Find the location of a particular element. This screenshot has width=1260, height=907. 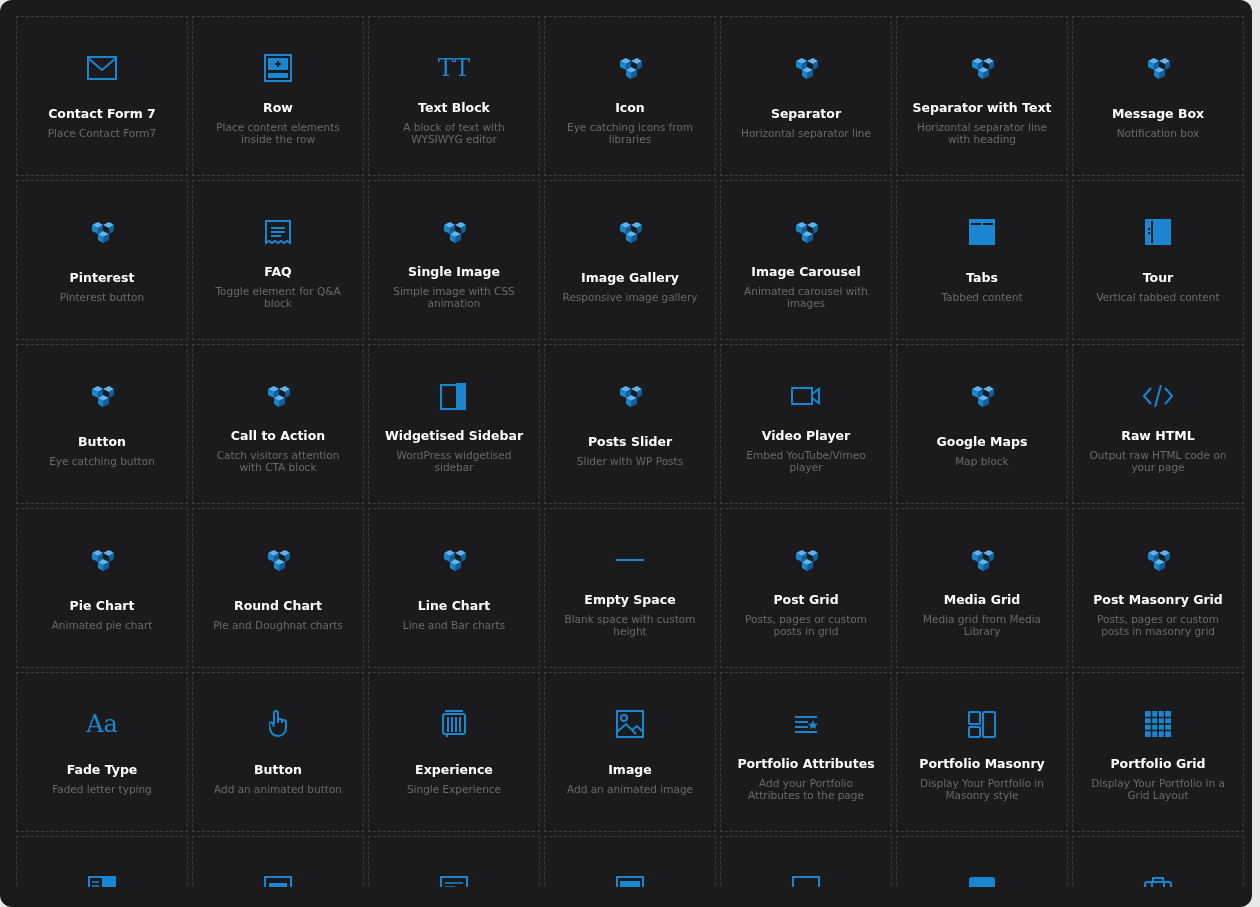

element-title: Portfolio Attributes is located at coordinates (806, 764).